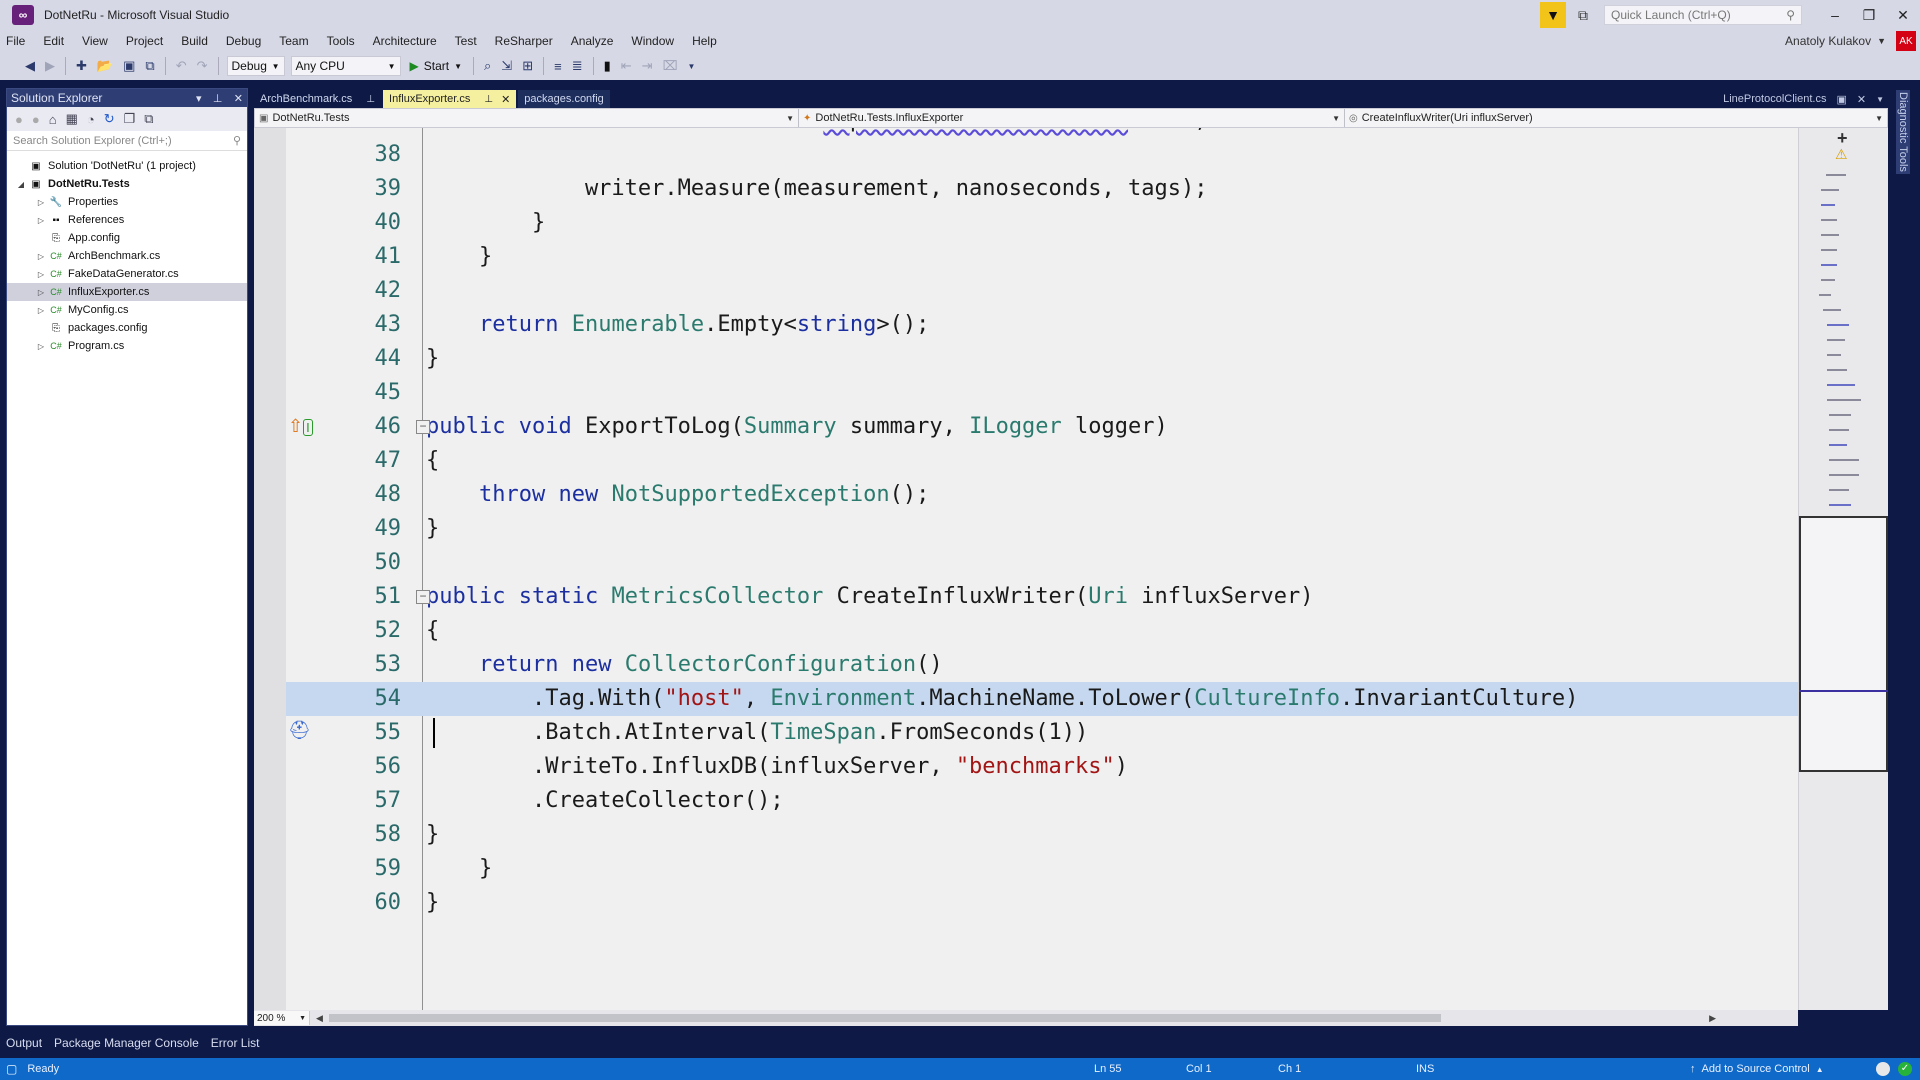  What do you see at coordinates (1042, 563) in the screenshot?
I see `code-line: 50` at bounding box center [1042, 563].